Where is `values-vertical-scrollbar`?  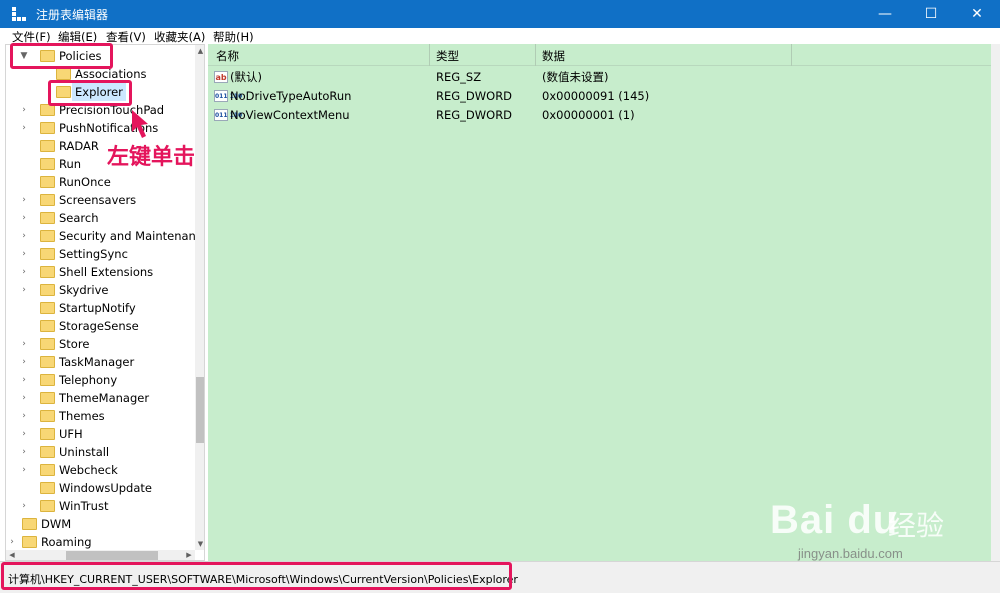 values-vertical-scrollbar is located at coordinates (995, 302).